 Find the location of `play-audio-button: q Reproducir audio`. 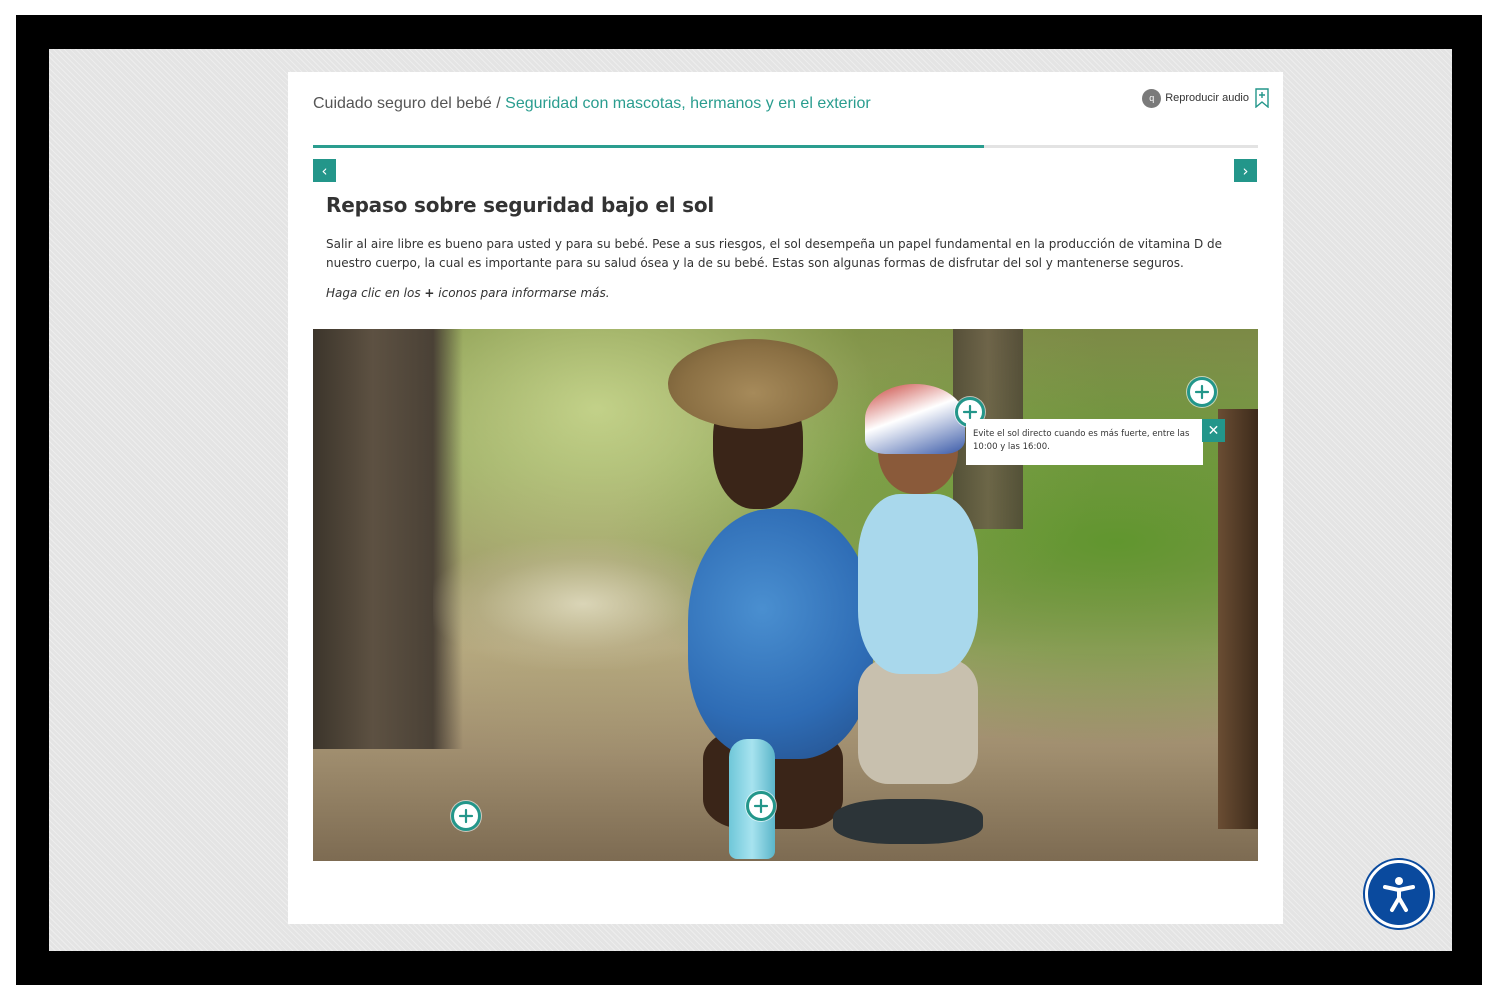

play-audio-button: q Reproducir audio is located at coordinates (1205, 98).